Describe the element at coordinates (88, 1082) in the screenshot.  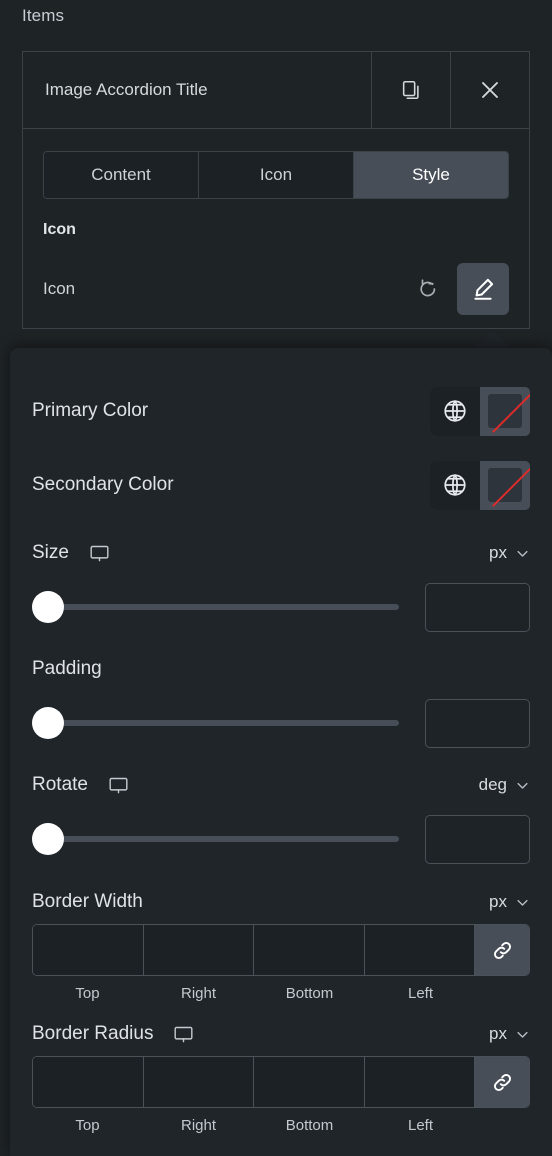
I see `border-radius-top-input` at that location.